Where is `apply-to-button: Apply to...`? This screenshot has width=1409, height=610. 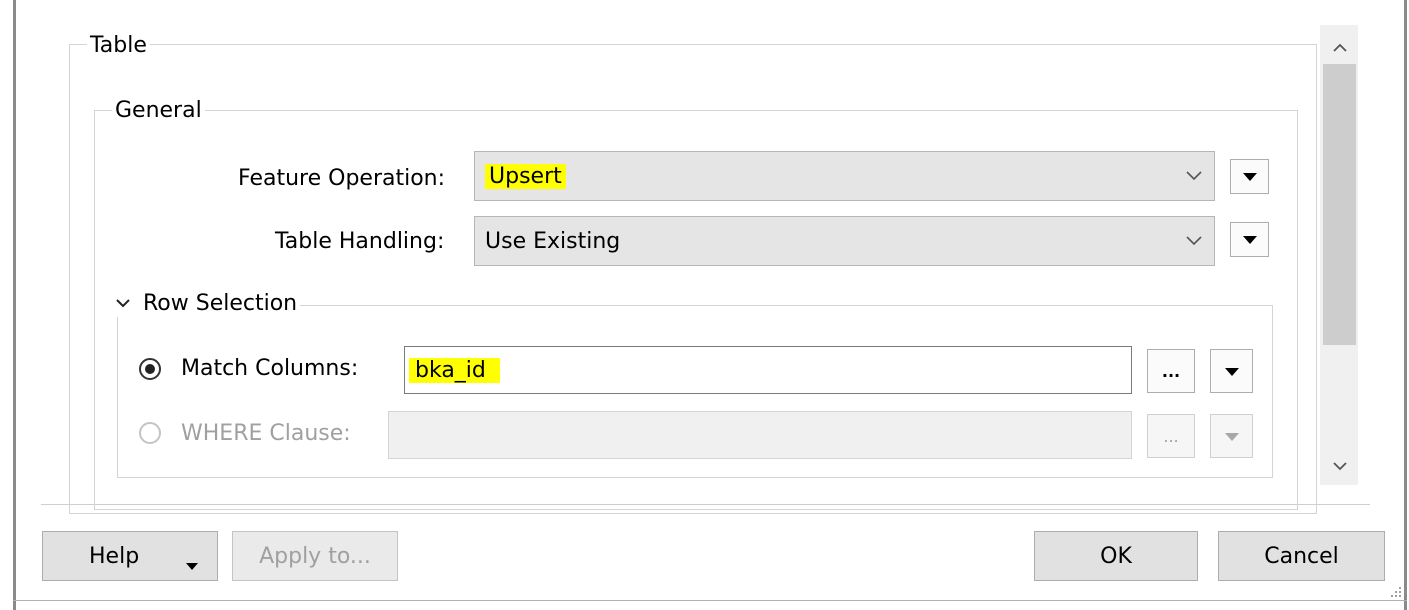
apply-to-button: Apply to... is located at coordinates (315, 556).